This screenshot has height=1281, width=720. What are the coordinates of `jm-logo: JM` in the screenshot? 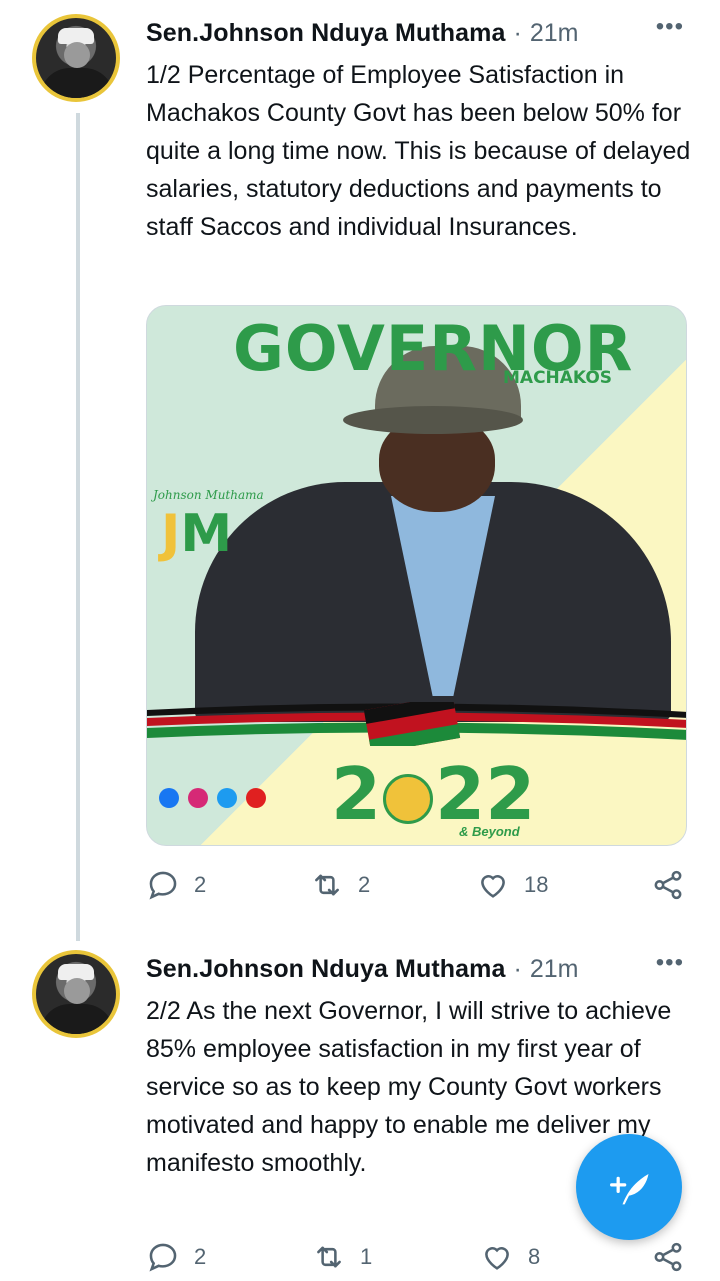 It's located at (196, 534).